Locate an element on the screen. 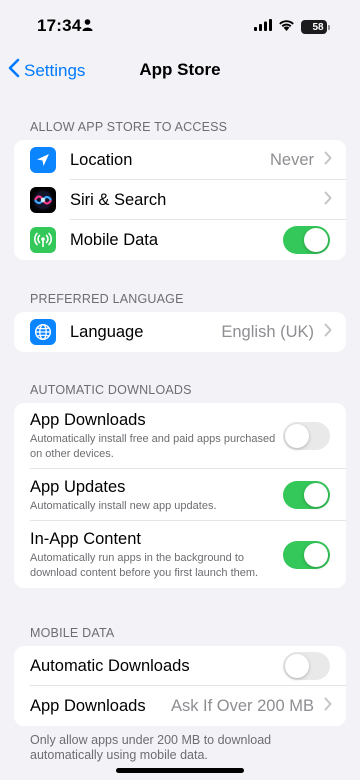 This screenshot has width=360, height=780. battery-icon: 58 is located at coordinates (315, 27).